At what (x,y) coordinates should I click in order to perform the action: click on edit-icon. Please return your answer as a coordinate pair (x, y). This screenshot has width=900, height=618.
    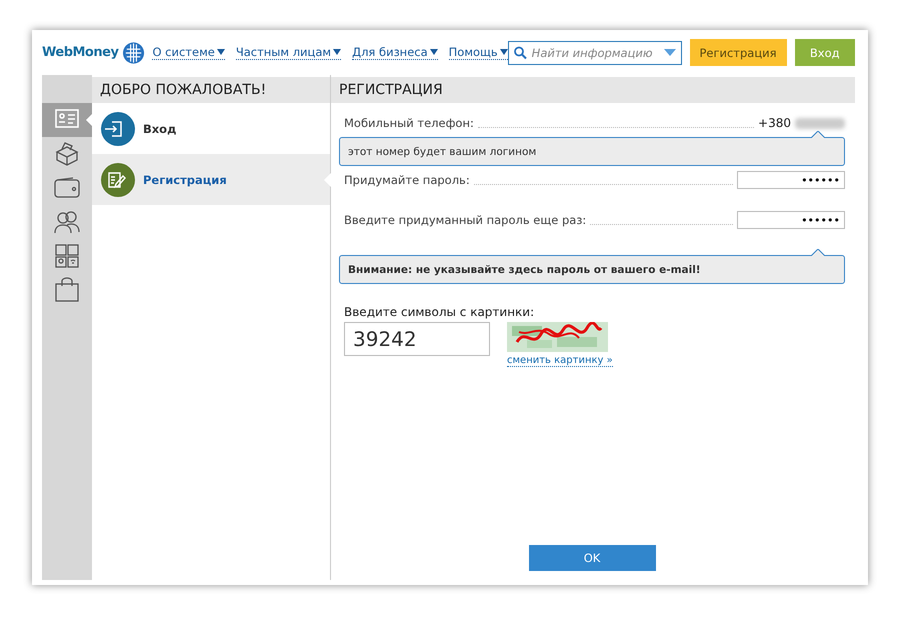
    Looking at the image, I should click on (118, 179).